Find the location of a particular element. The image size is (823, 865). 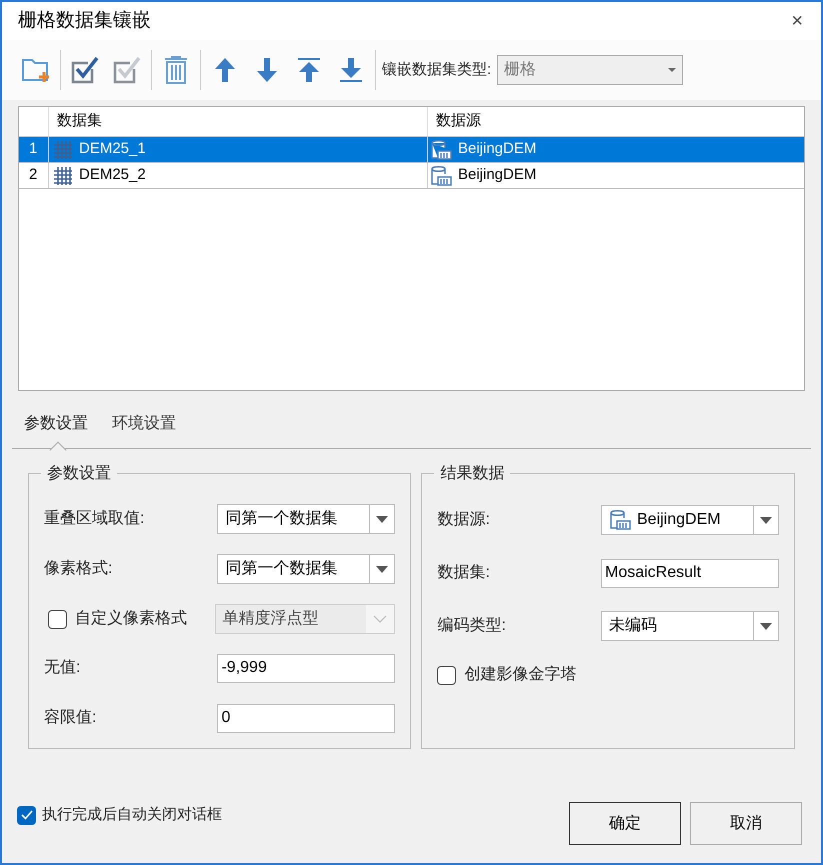

input-field: MosaicResult is located at coordinates (690, 573).